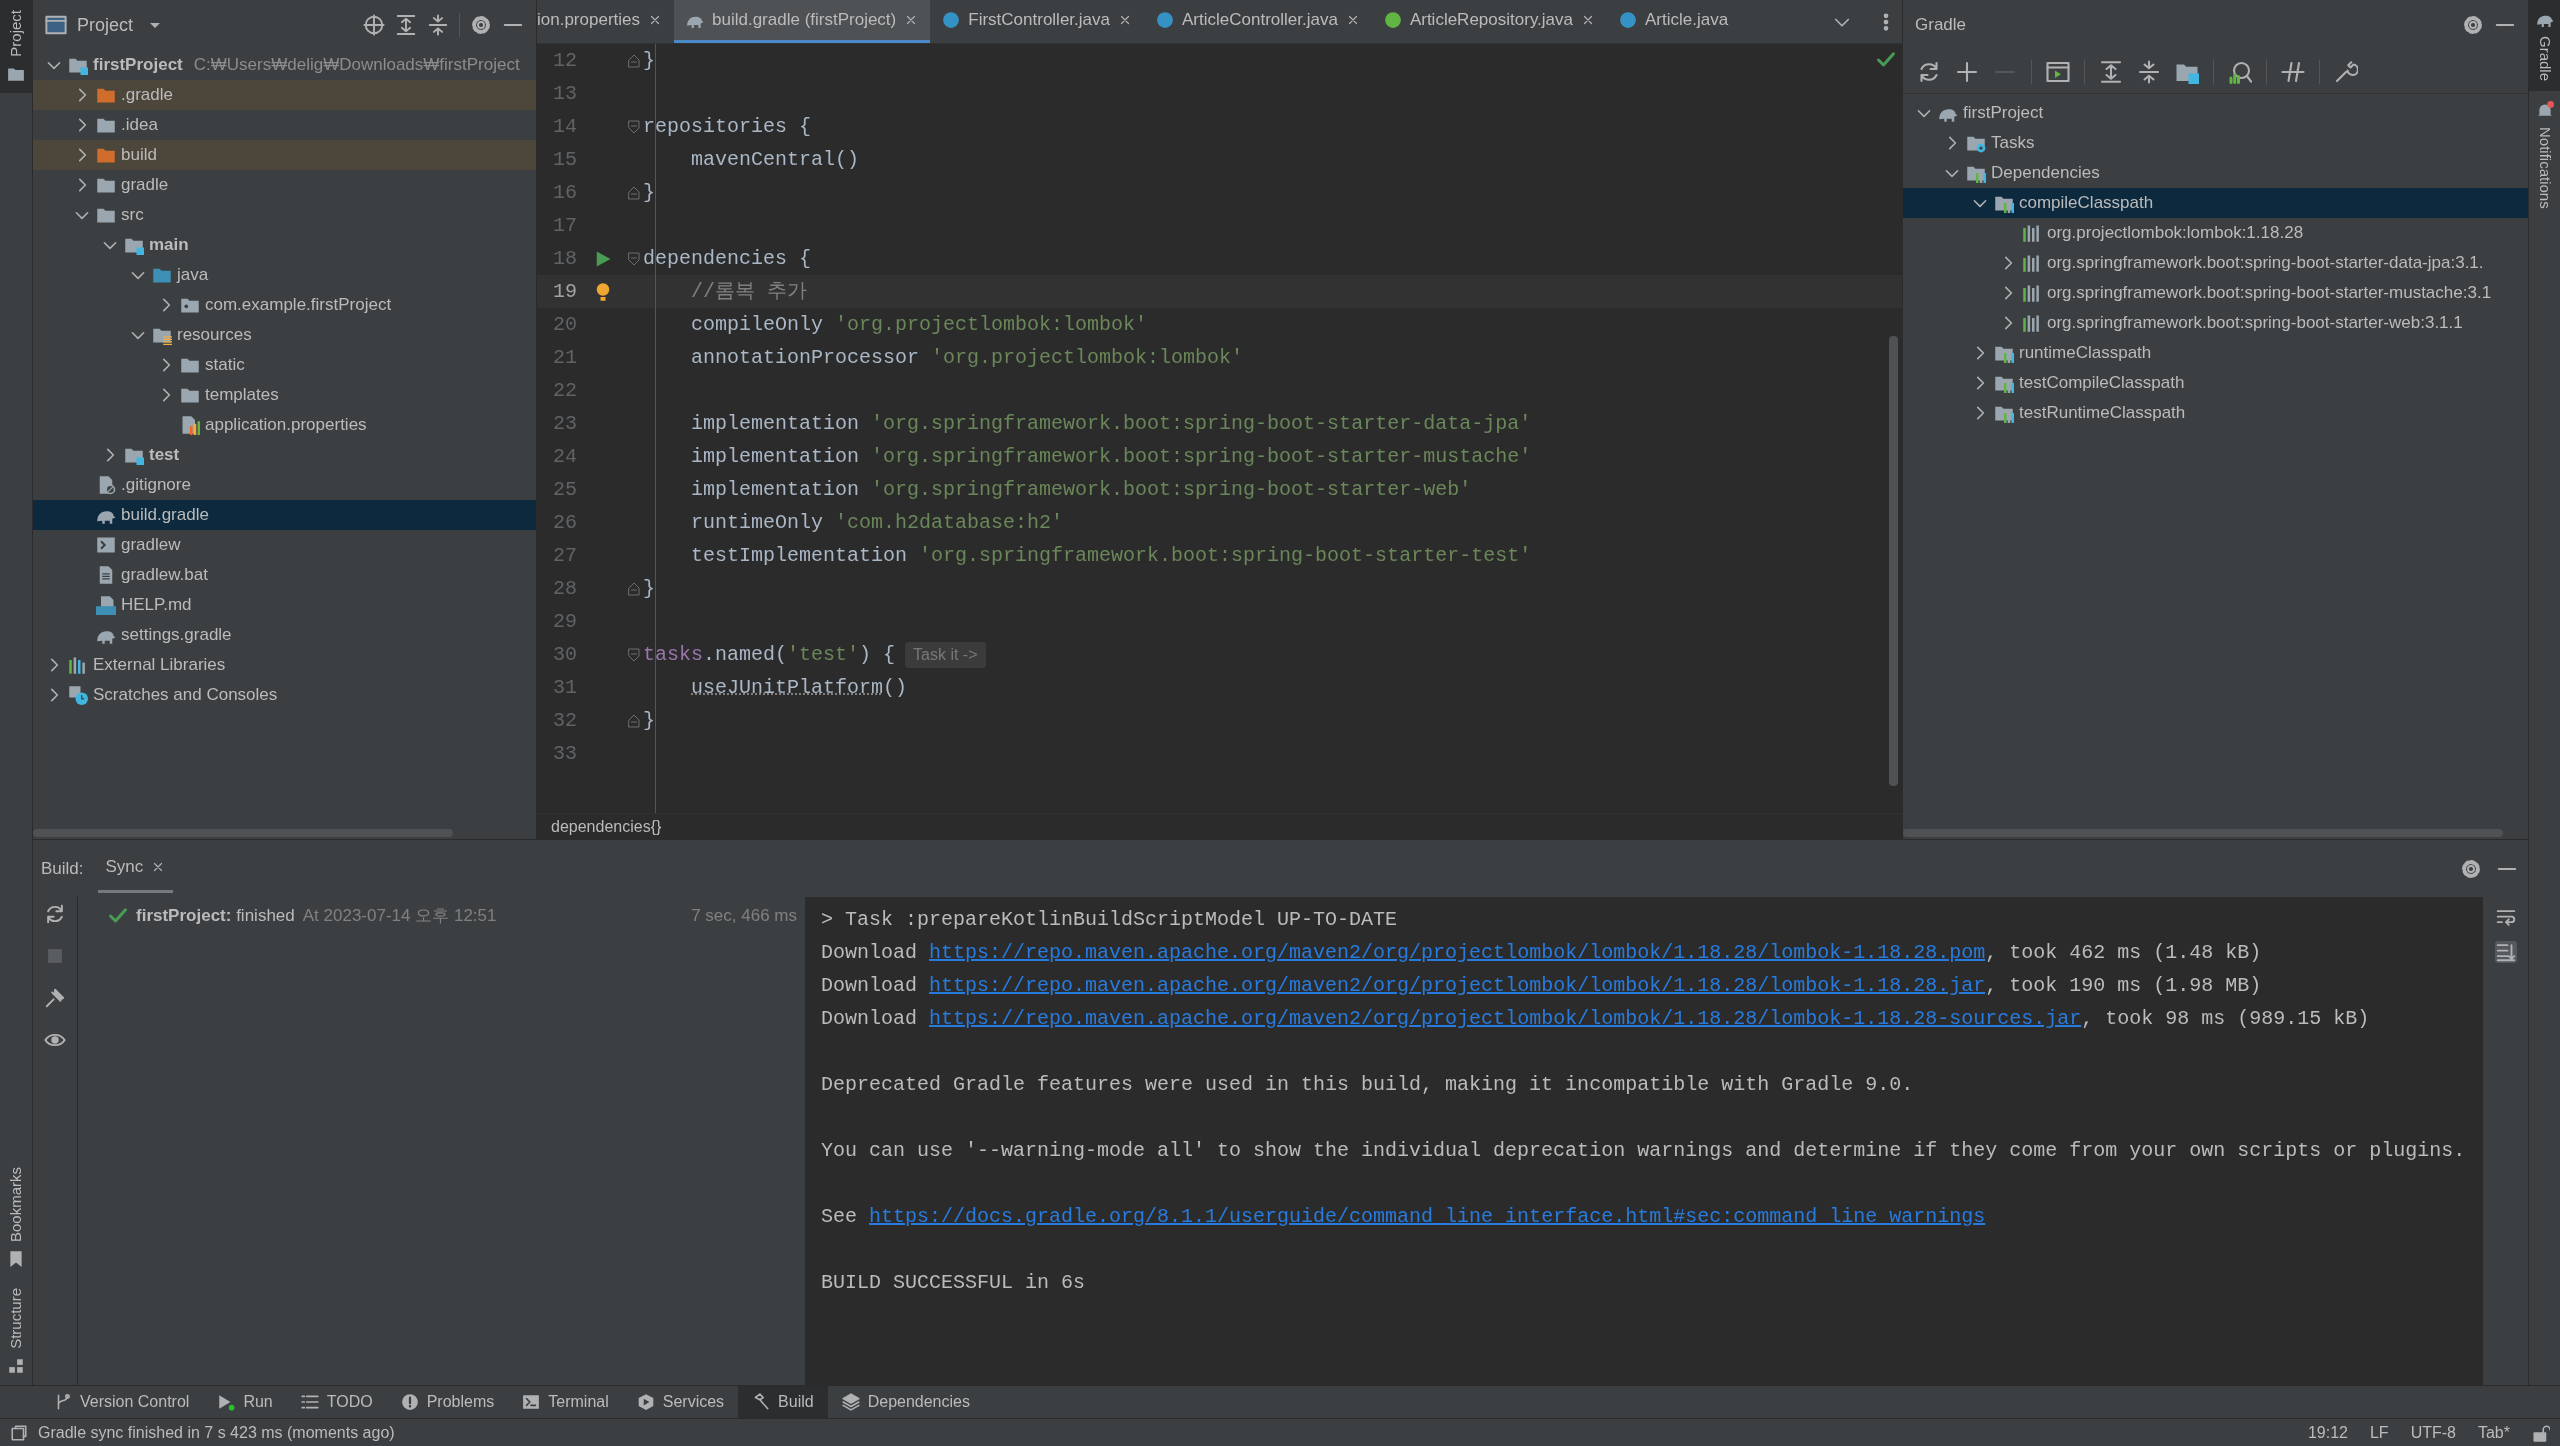  What do you see at coordinates (284, 95) in the screenshot?
I see `tree-item: .gradle` at bounding box center [284, 95].